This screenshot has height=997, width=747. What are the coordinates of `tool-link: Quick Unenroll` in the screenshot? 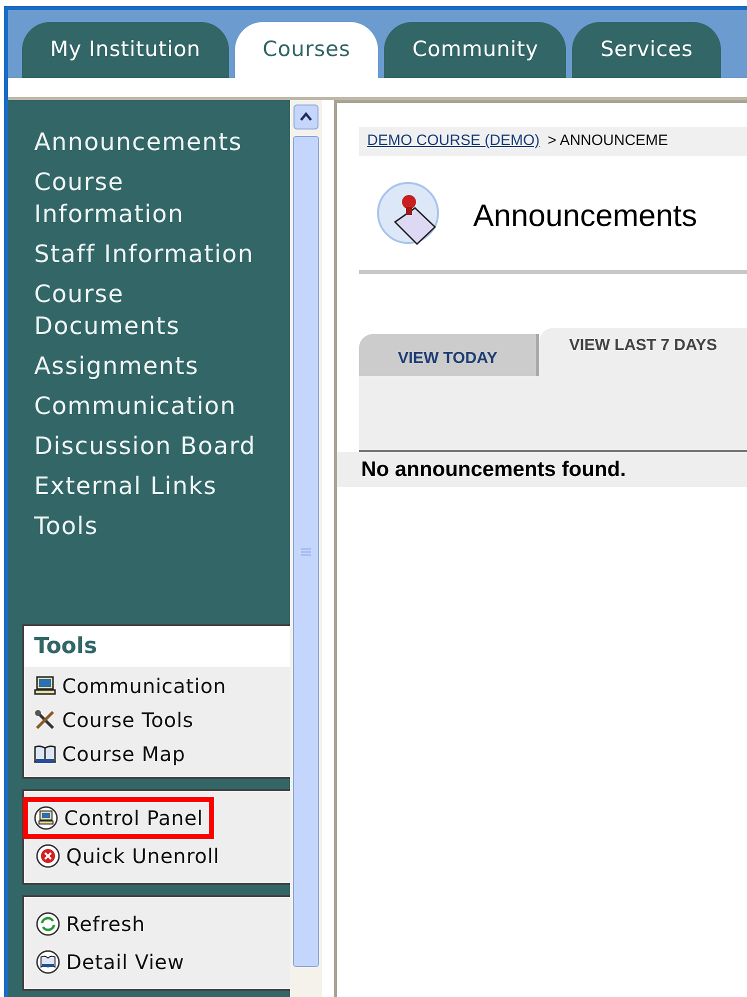 It's located at (128, 856).